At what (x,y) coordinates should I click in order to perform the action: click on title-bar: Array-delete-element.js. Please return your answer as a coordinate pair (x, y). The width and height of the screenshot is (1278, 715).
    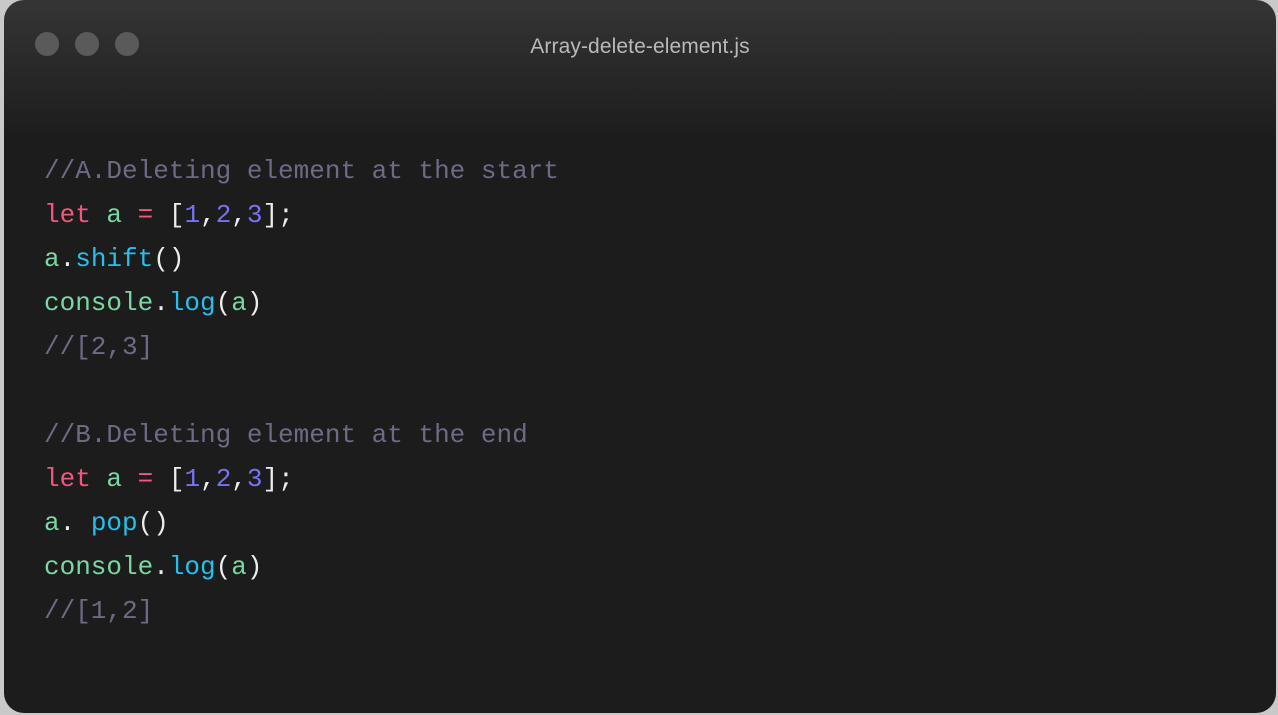
    Looking at the image, I should click on (640, 46).